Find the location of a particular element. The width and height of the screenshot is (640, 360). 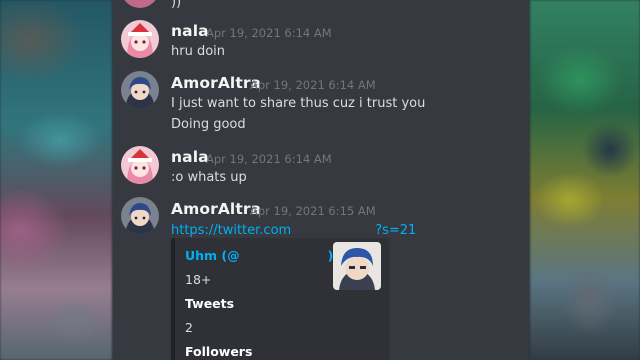

embed-field-name: Tweets is located at coordinates (210, 303).